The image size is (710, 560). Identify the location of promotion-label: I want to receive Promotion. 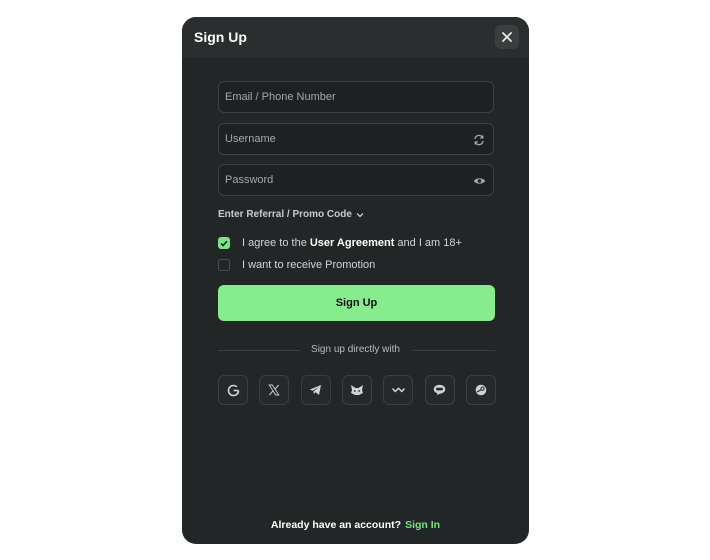
(309, 265).